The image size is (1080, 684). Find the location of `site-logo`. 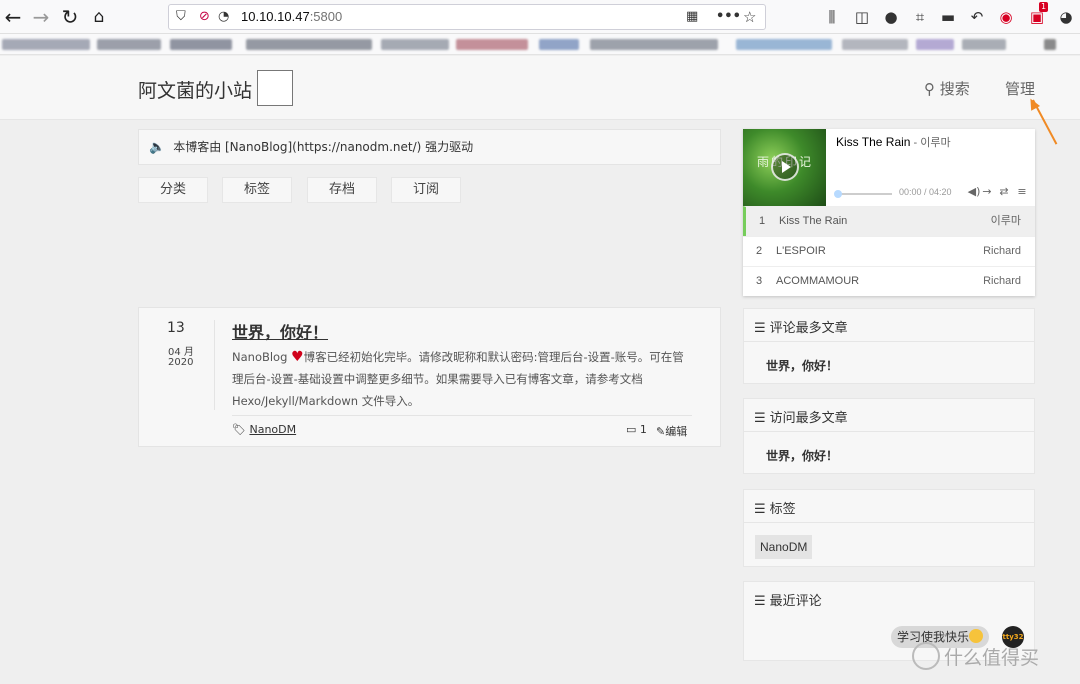

site-logo is located at coordinates (275, 88).